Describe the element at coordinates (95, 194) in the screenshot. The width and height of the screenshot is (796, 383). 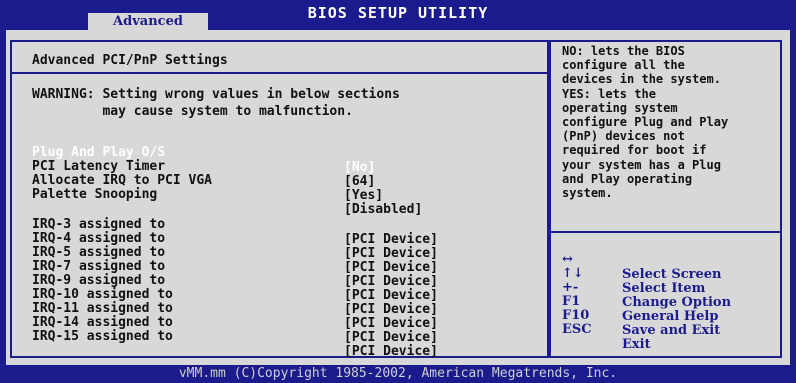
I see `setting-label: Palette Snooping` at that location.